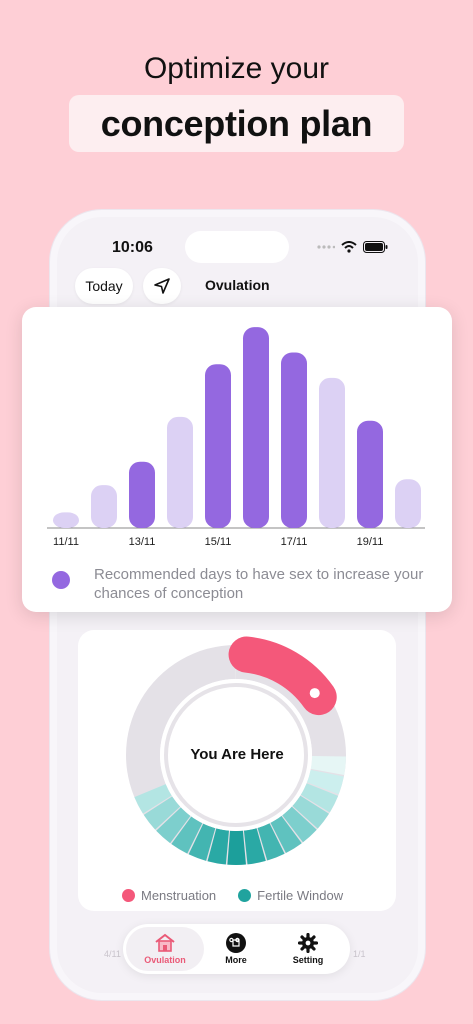 This screenshot has height=1024, width=473. What do you see at coordinates (294, 542) in the screenshot?
I see `tick-label-17/11: 17/11` at bounding box center [294, 542].